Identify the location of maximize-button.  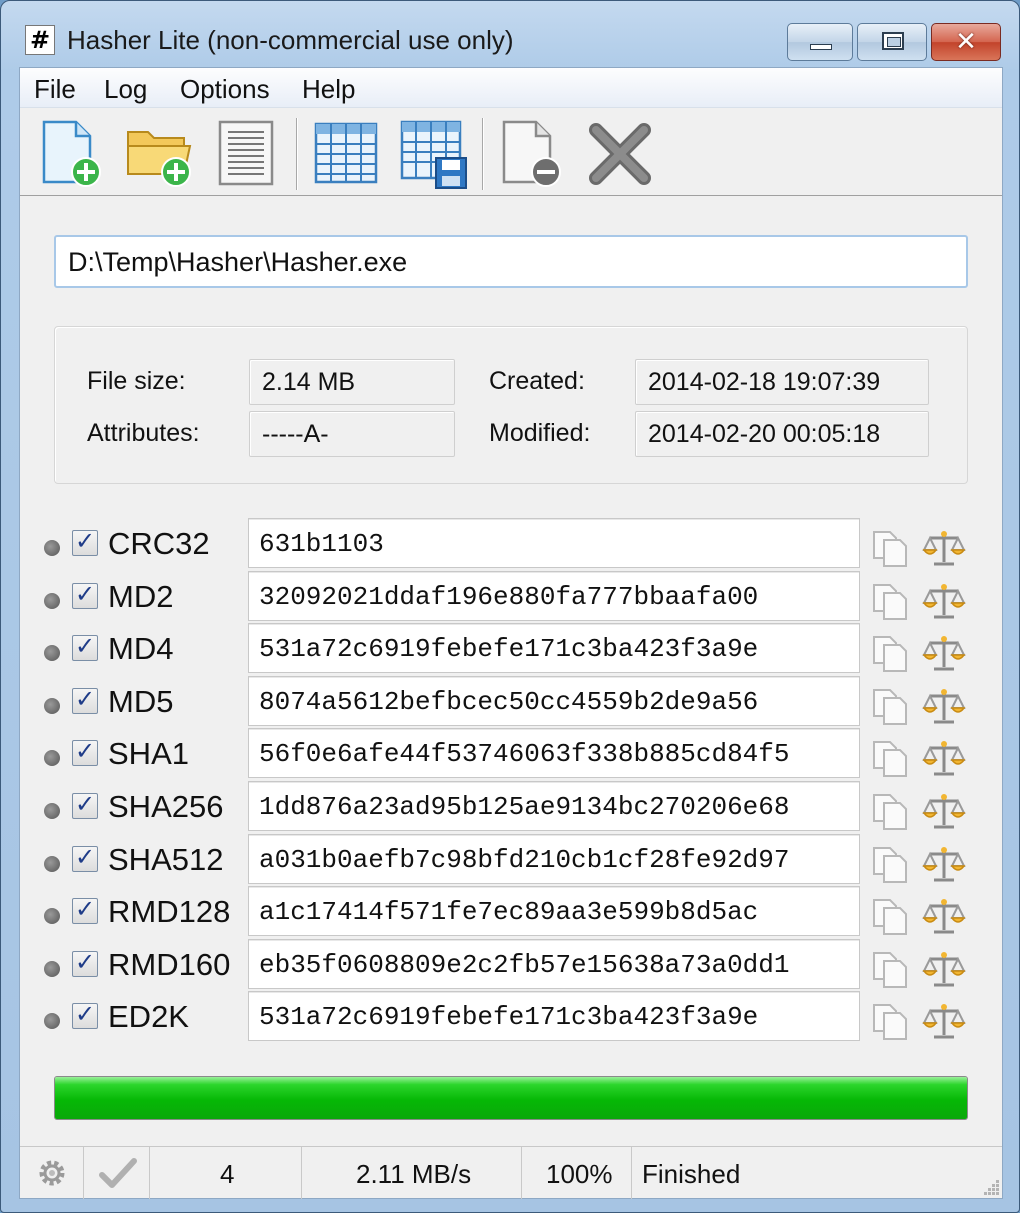
(892, 42).